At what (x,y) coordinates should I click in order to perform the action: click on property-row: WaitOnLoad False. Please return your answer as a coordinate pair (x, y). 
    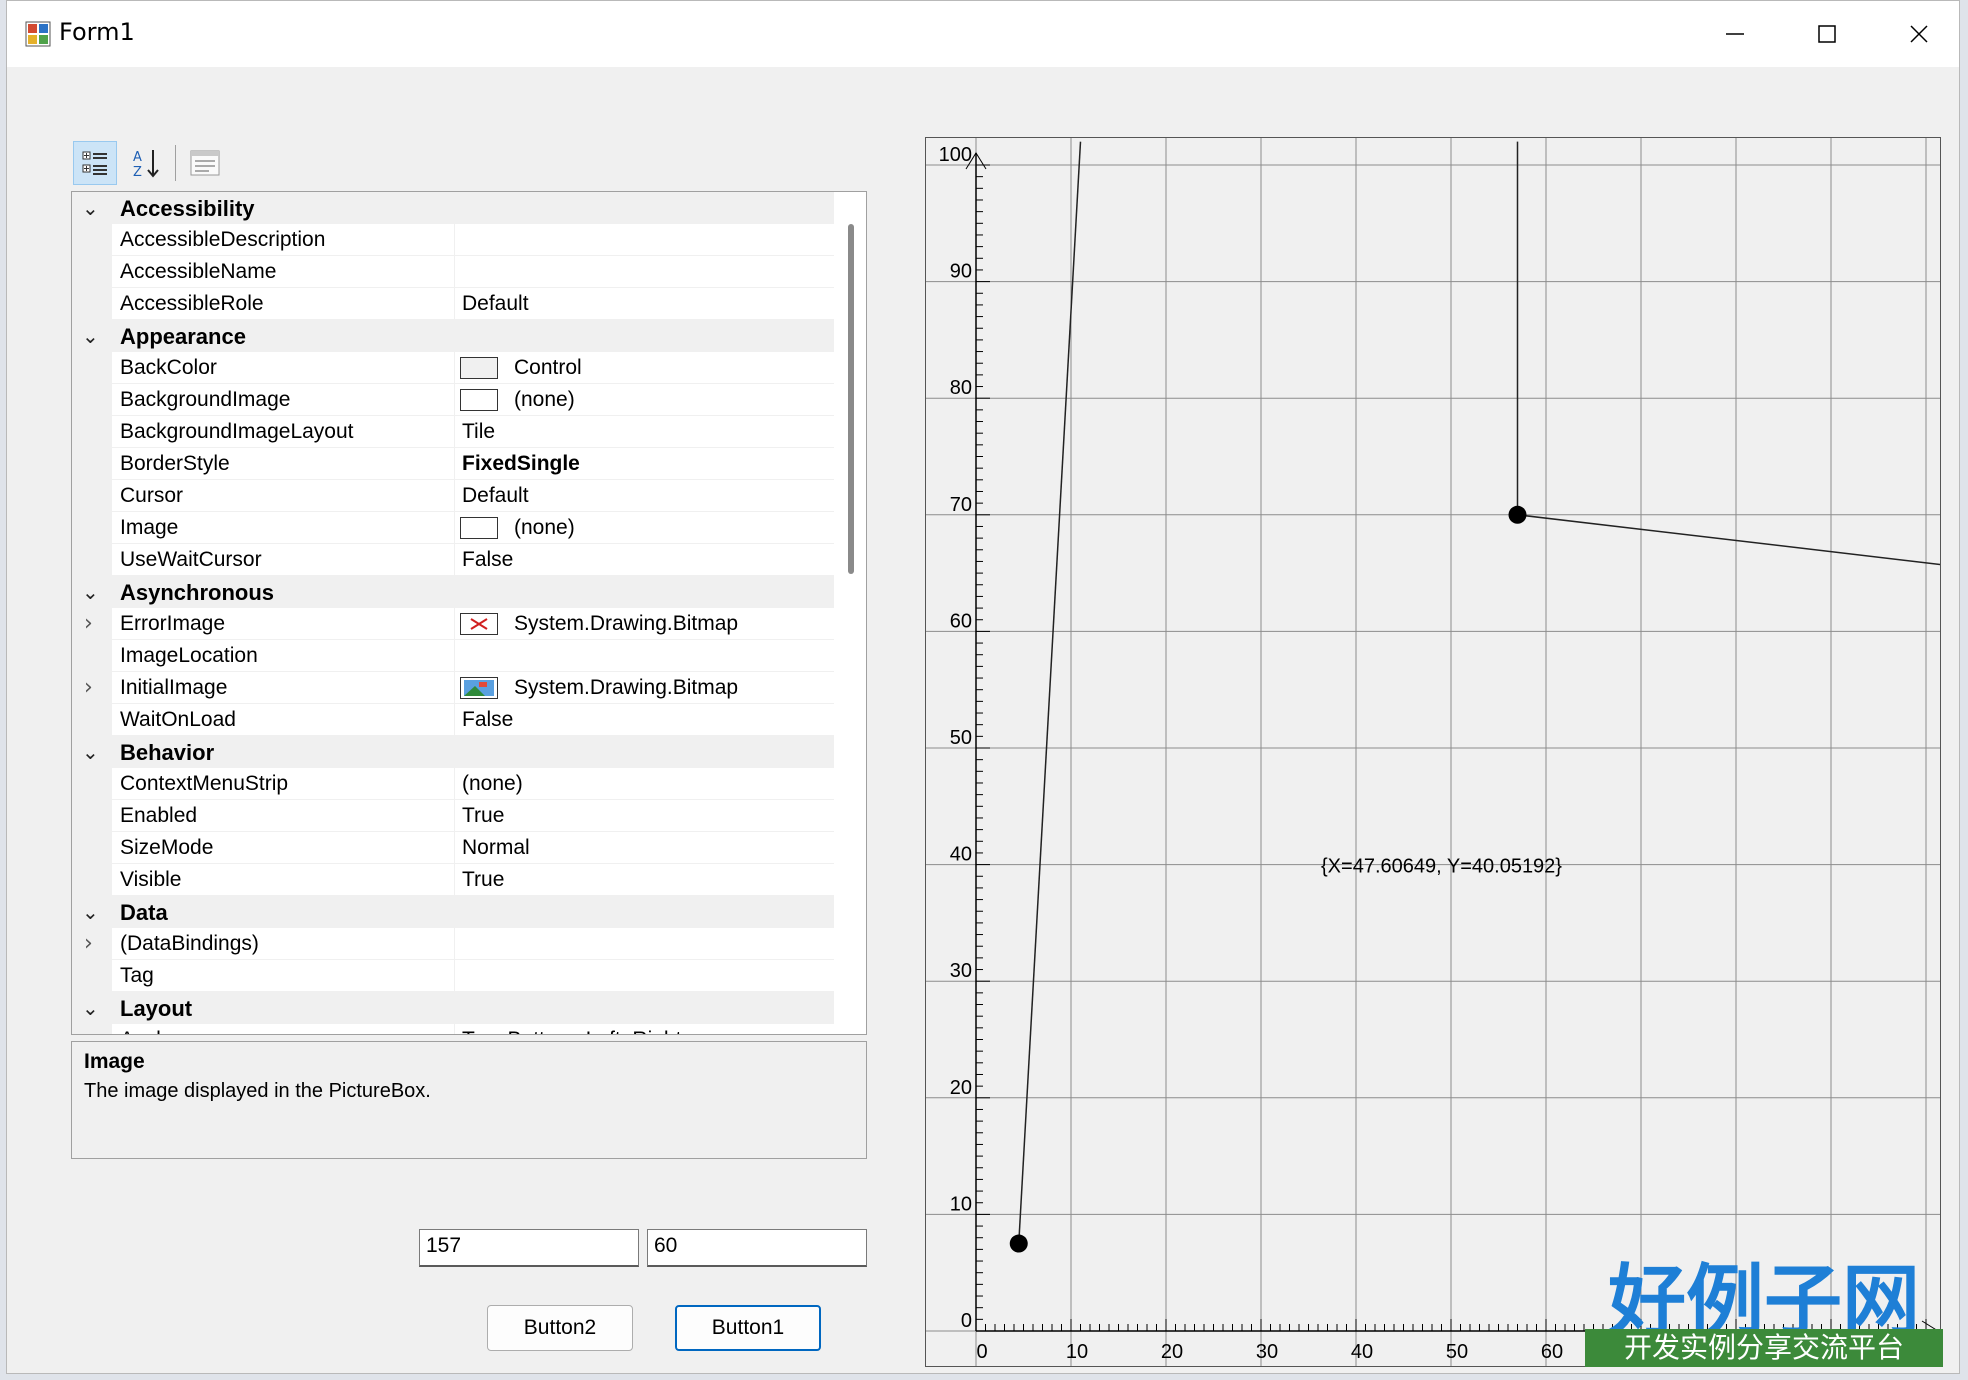
    Looking at the image, I should click on (453, 720).